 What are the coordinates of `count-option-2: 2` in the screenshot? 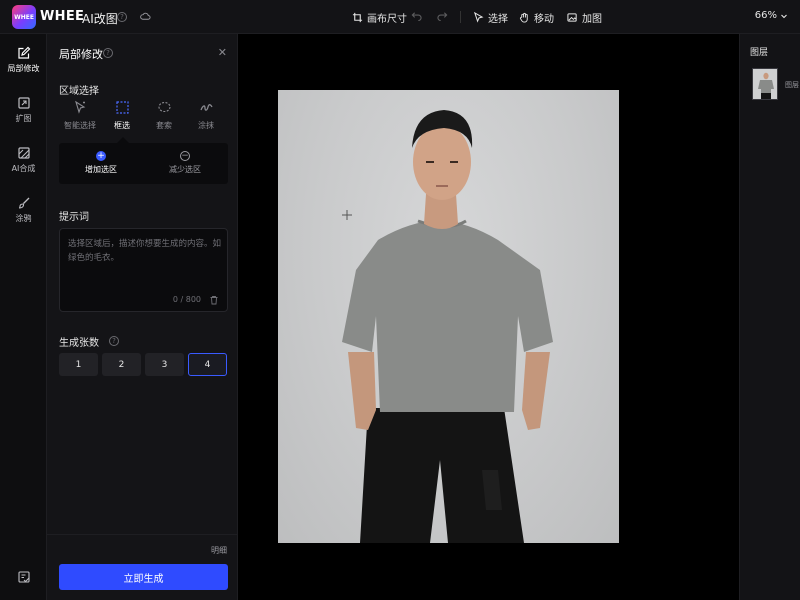 It's located at (121, 364).